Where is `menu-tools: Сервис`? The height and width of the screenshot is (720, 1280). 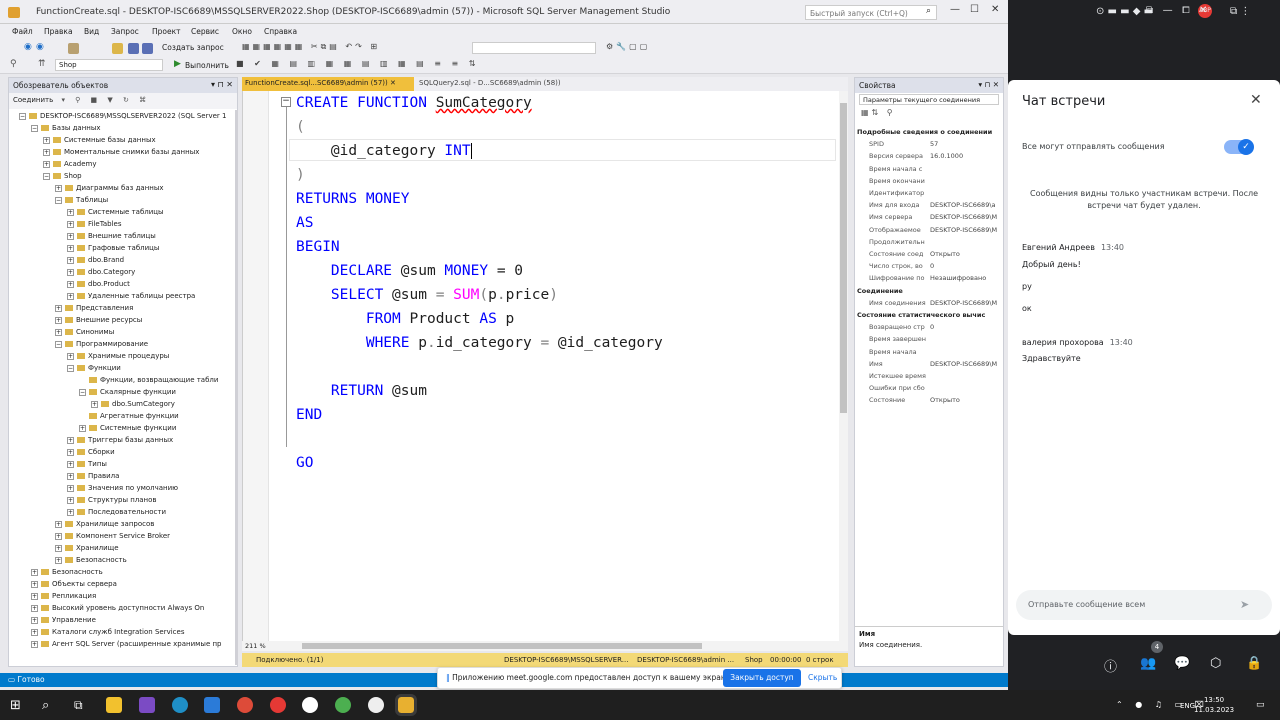 menu-tools: Сервис is located at coordinates (205, 31).